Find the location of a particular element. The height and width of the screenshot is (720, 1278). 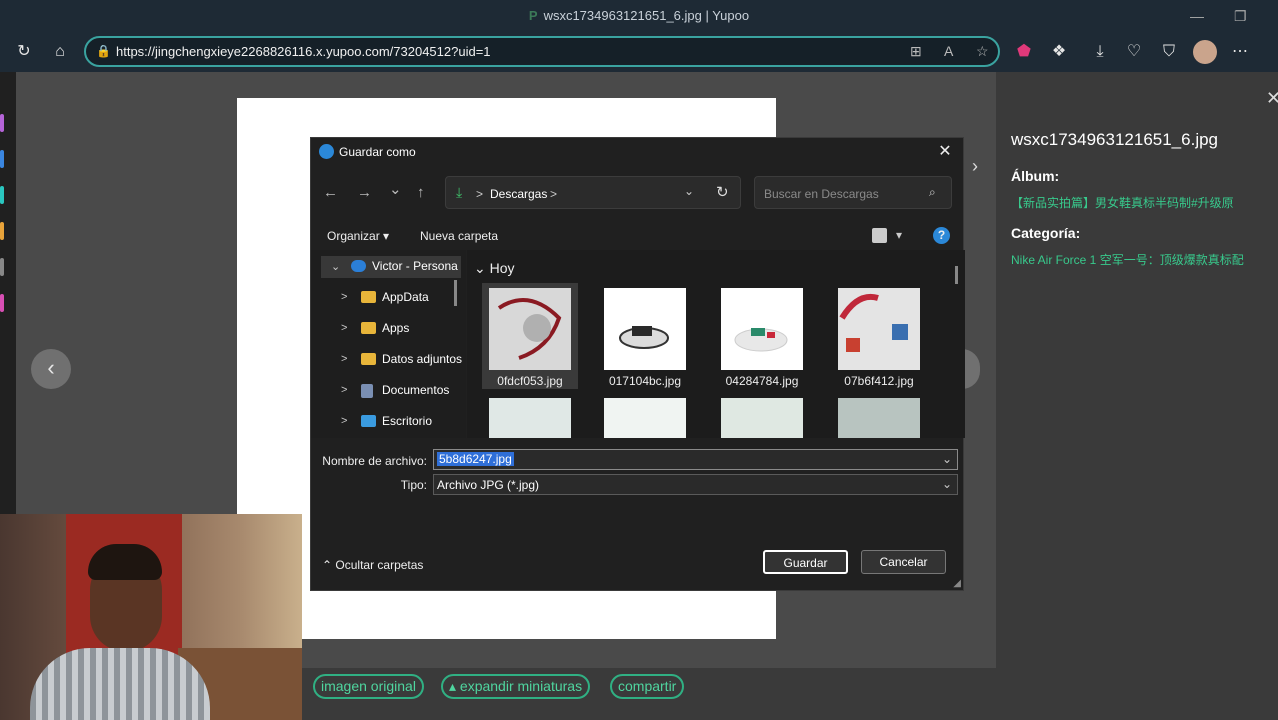

tree-item-apps: > Apps is located at coordinates (391, 329).